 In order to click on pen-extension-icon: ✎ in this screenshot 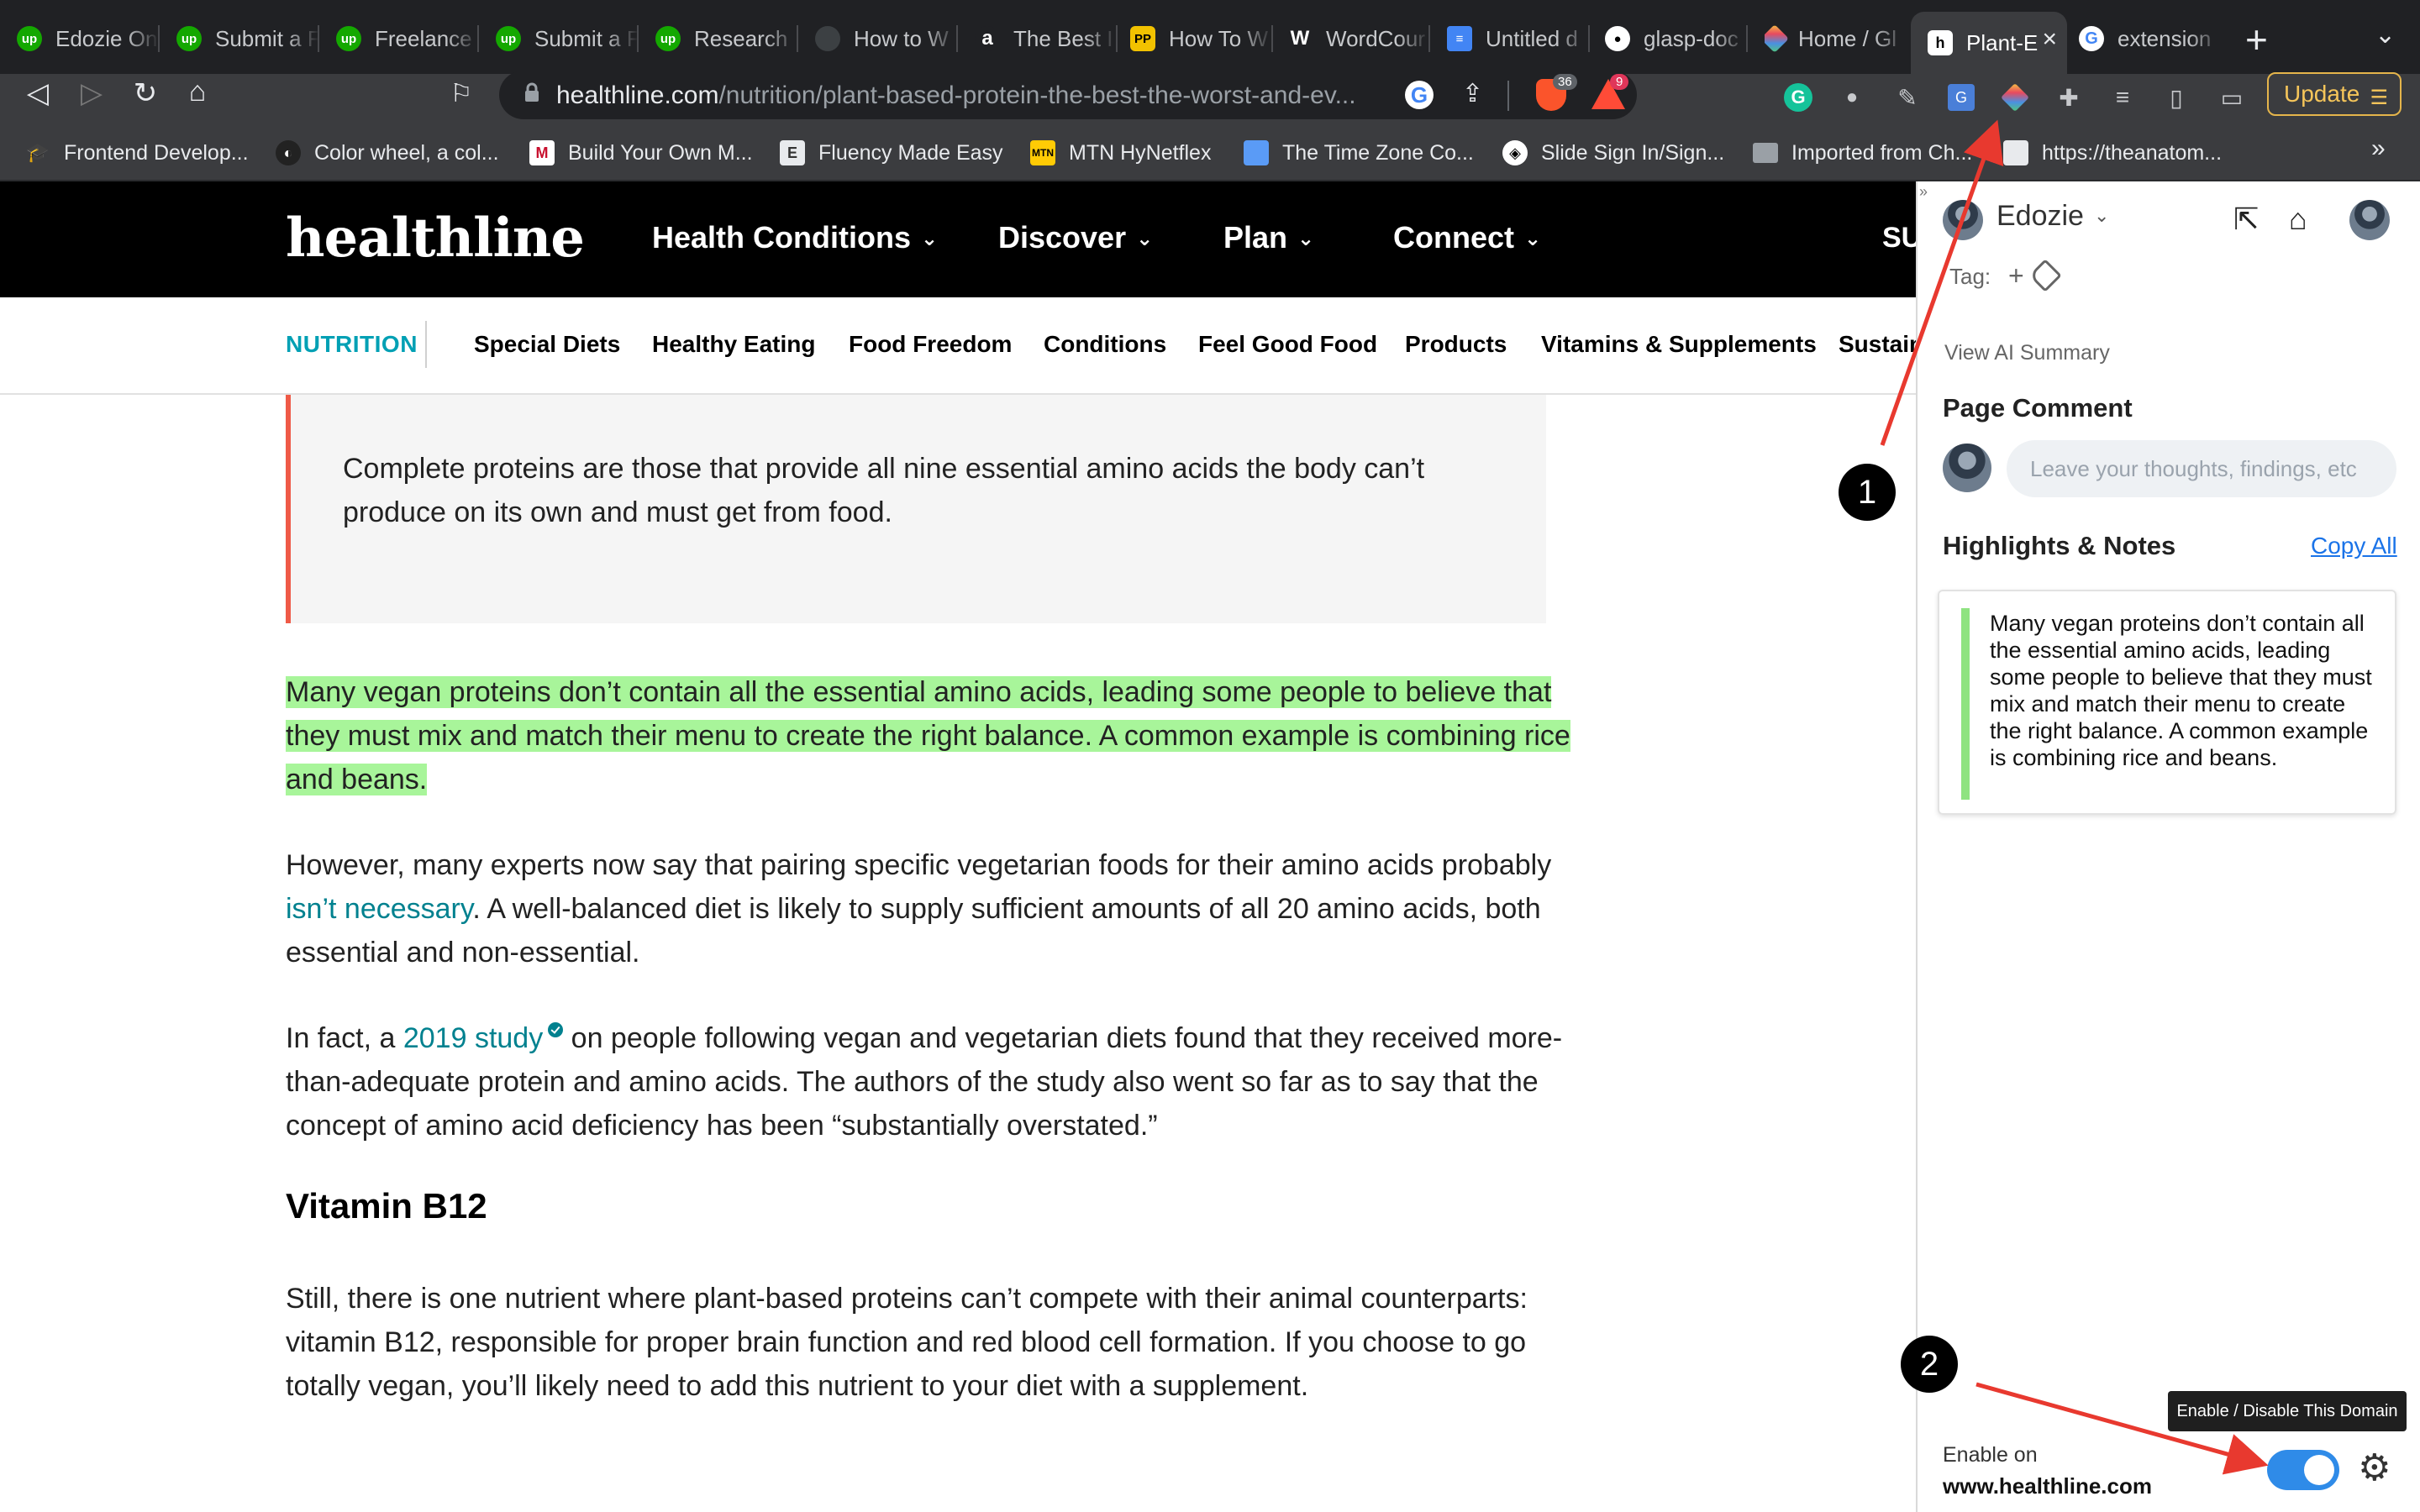, I will do `click(1908, 97)`.